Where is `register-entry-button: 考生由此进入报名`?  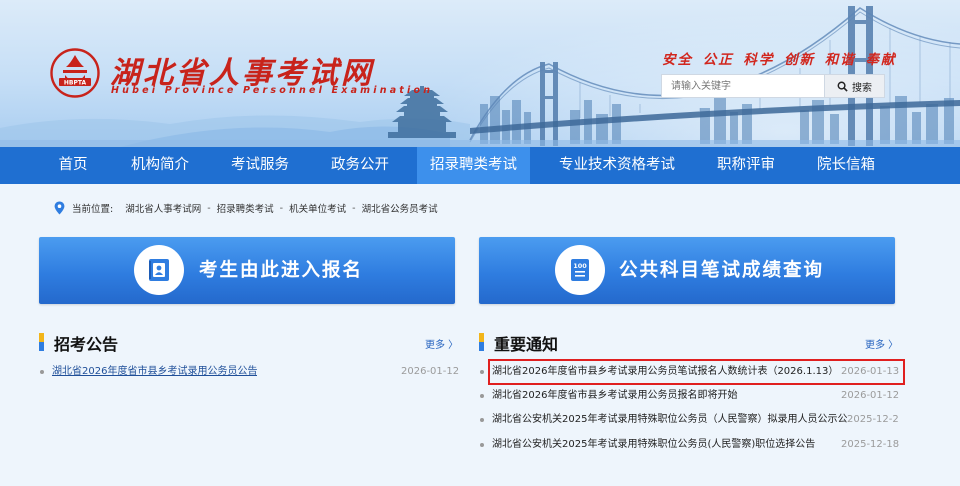
register-entry-button: 考生由此进入报名 is located at coordinates (247, 270).